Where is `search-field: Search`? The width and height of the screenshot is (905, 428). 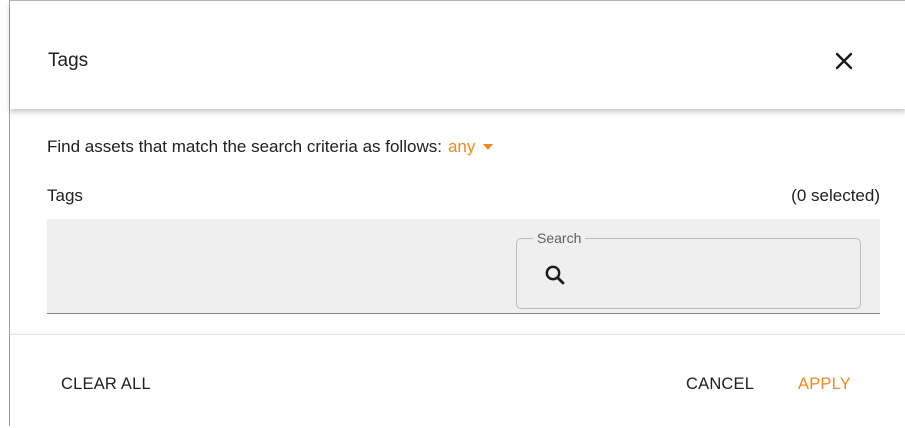 search-field: Search is located at coordinates (688, 269).